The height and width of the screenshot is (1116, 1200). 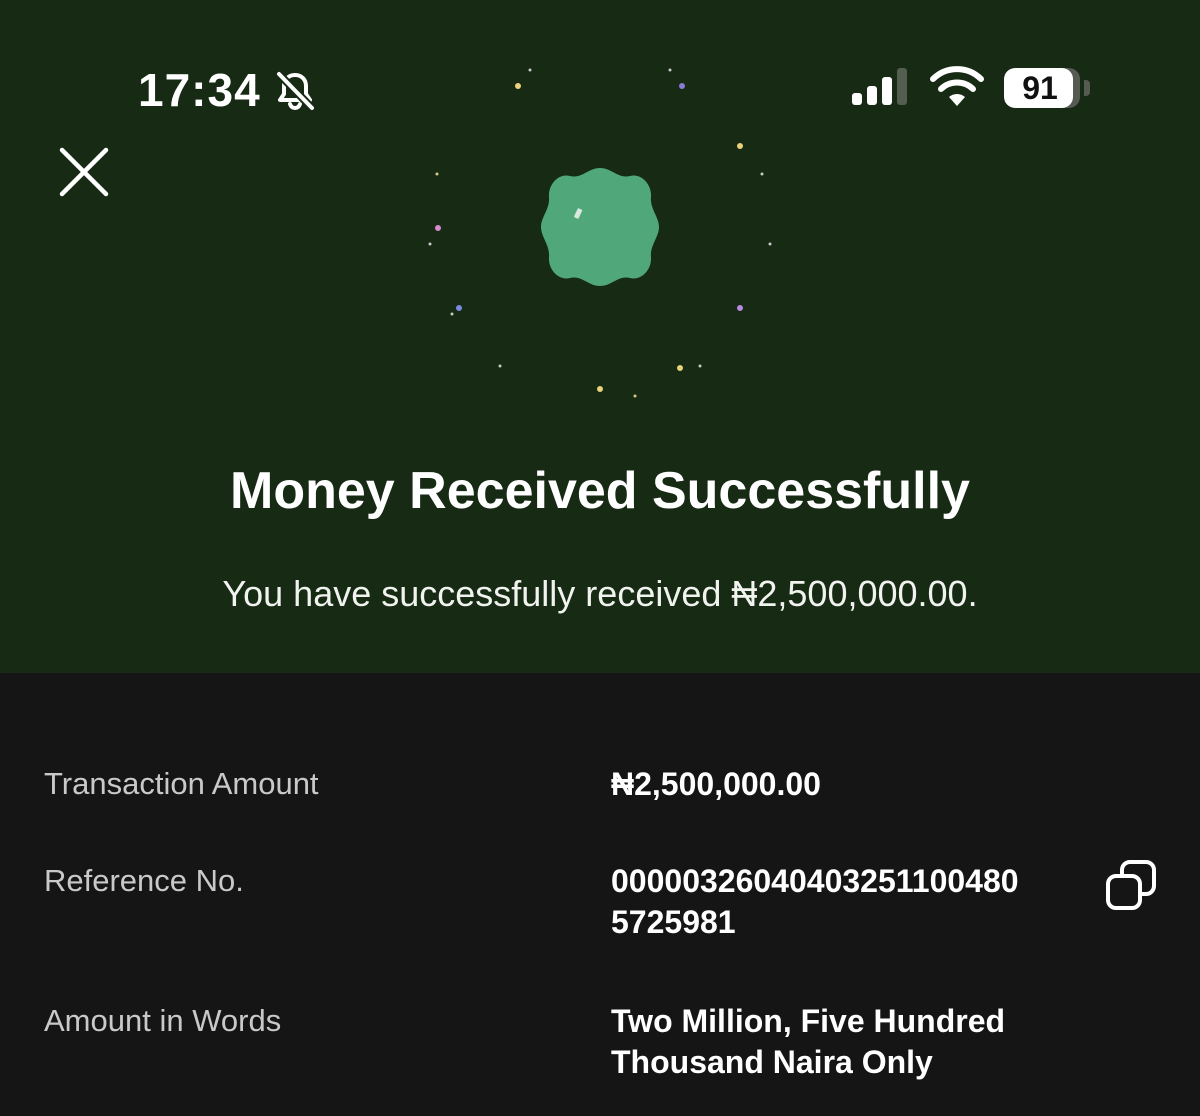 What do you see at coordinates (879, 86) in the screenshot?
I see `cellular-signal-icon` at bounding box center [879, 86].